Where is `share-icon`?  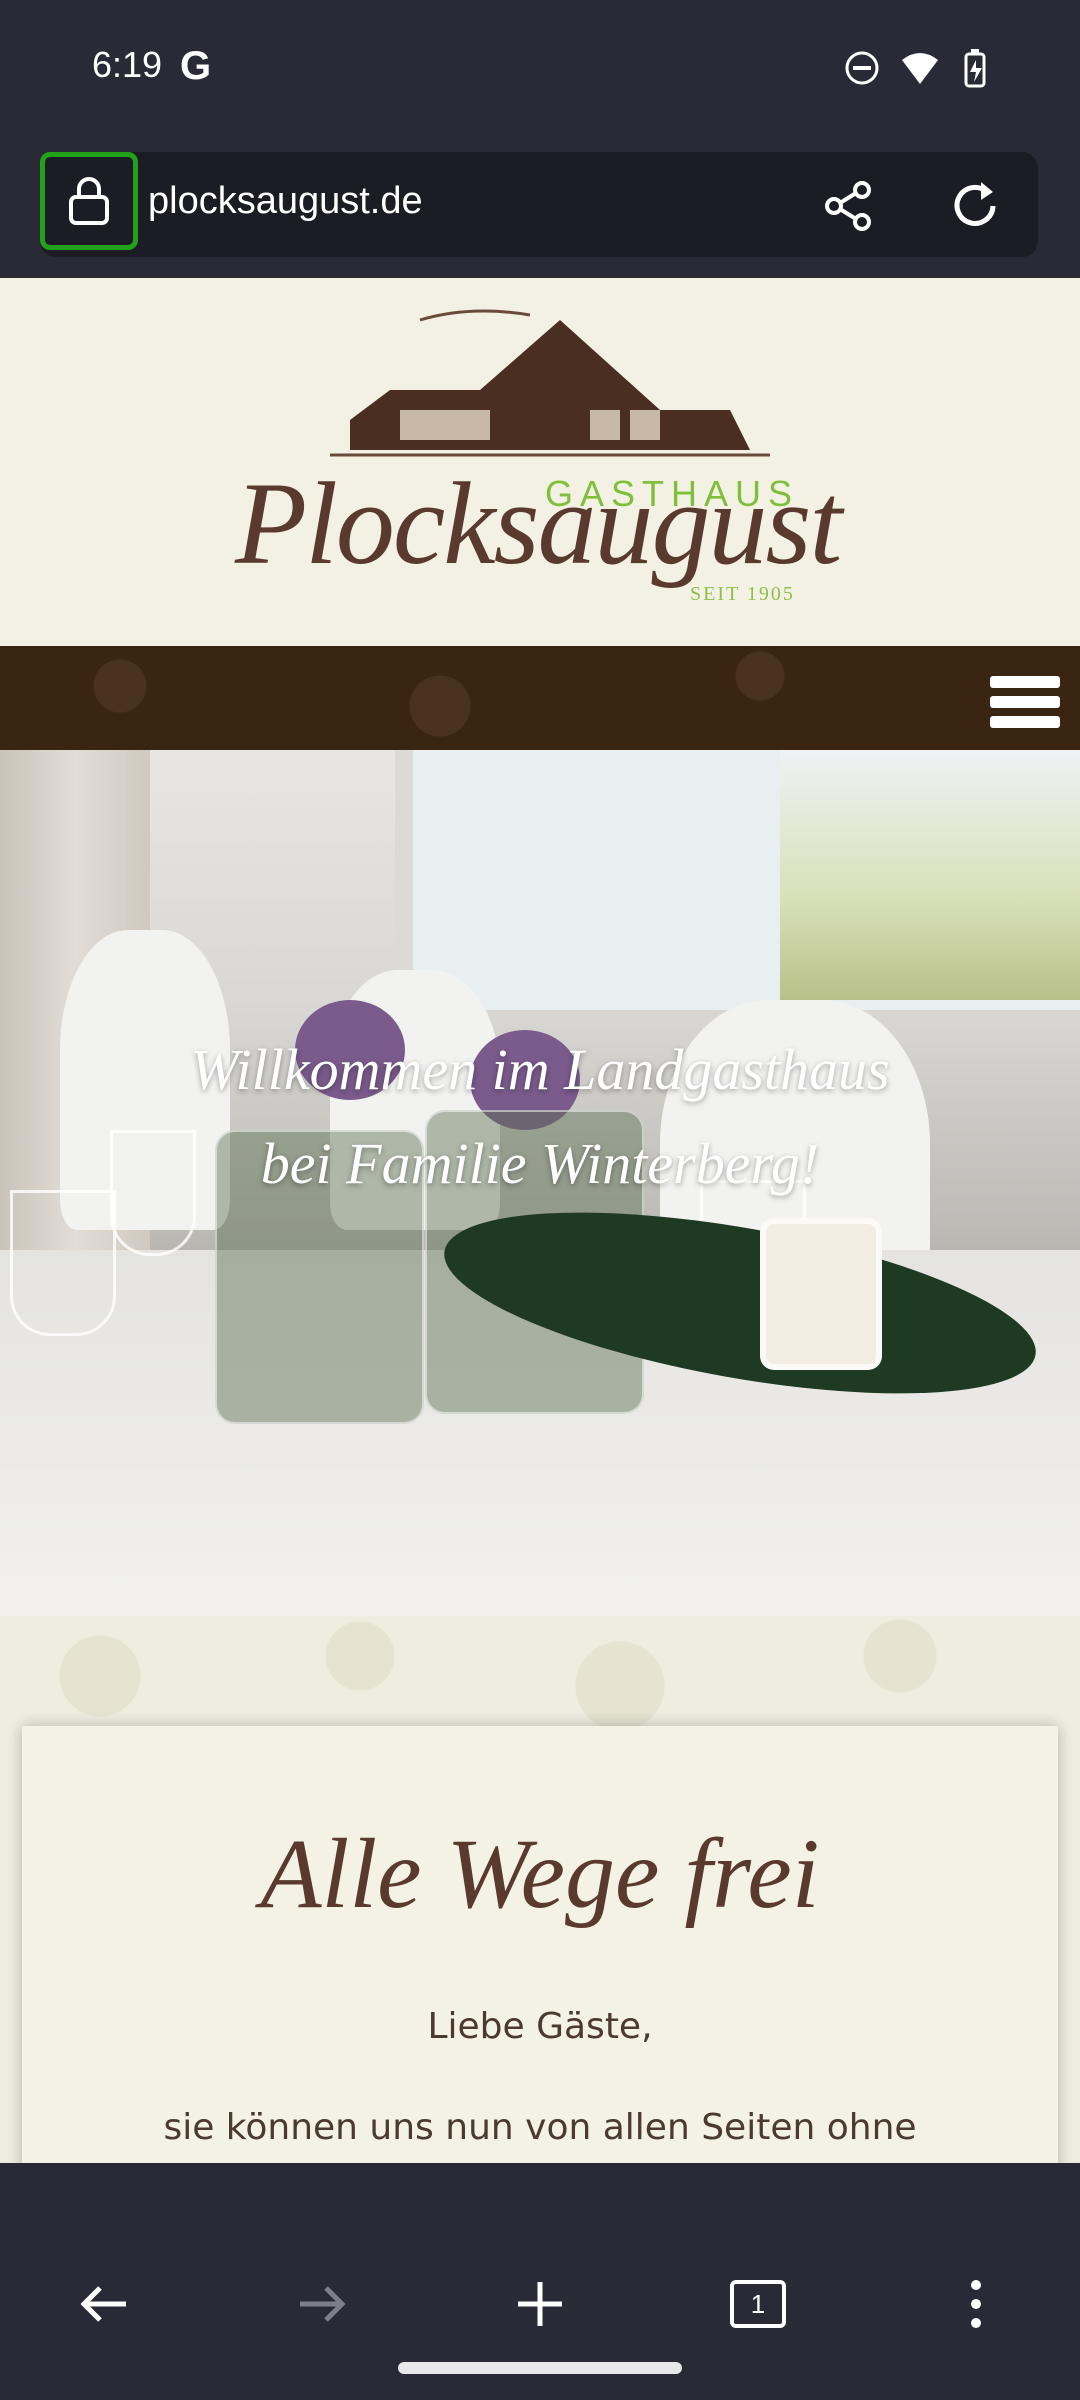
share-icon is located at coordinates (850, 206).